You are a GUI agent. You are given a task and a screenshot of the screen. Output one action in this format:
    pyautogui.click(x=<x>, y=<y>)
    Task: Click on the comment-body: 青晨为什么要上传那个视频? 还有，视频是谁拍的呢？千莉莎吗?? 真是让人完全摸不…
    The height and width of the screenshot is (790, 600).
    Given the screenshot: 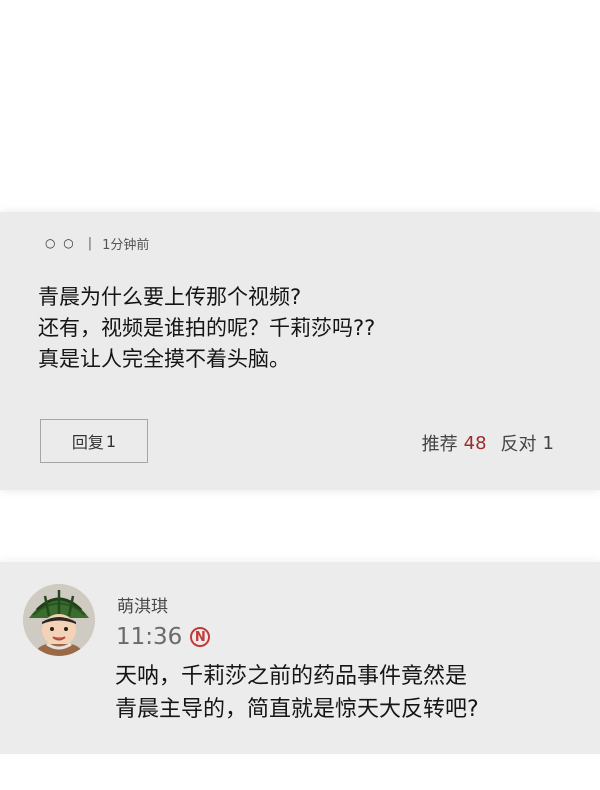 What is the action you would take?
    pyautogui.click(x=206, y=328)
    